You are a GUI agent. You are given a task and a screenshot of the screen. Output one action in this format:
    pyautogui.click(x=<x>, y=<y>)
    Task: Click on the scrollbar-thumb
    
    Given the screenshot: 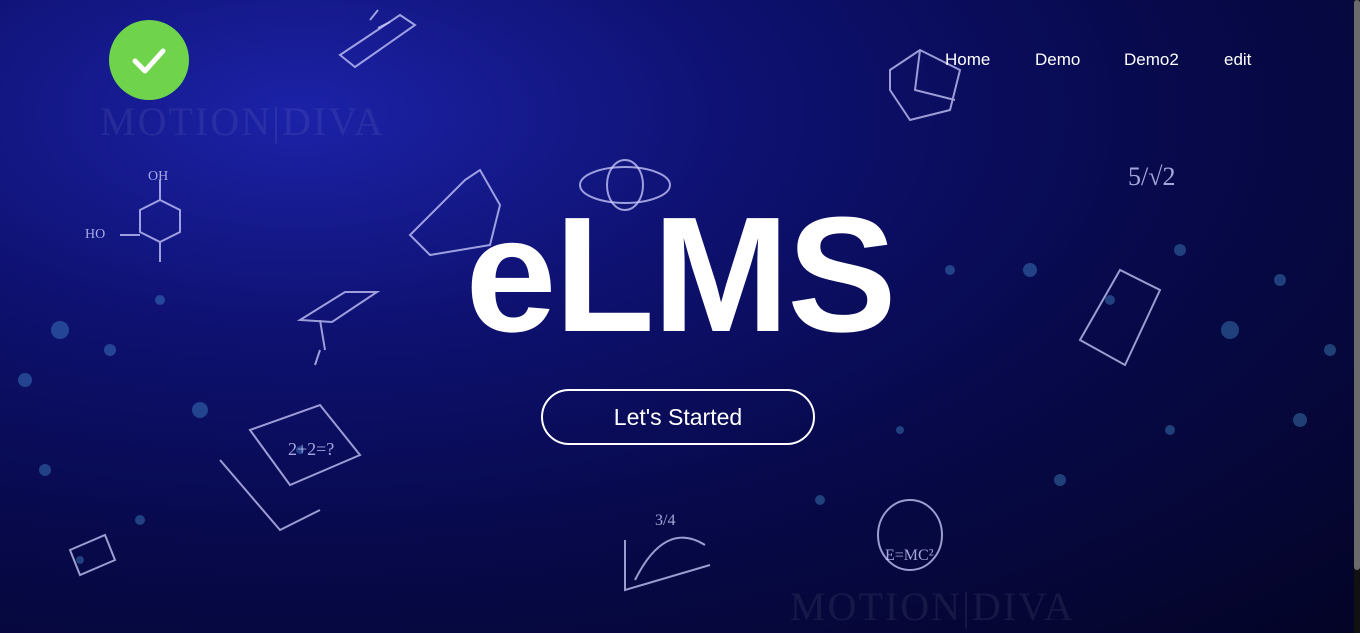 What is the action you would take?
    pyautogui.click(x=1357, y=285)
    